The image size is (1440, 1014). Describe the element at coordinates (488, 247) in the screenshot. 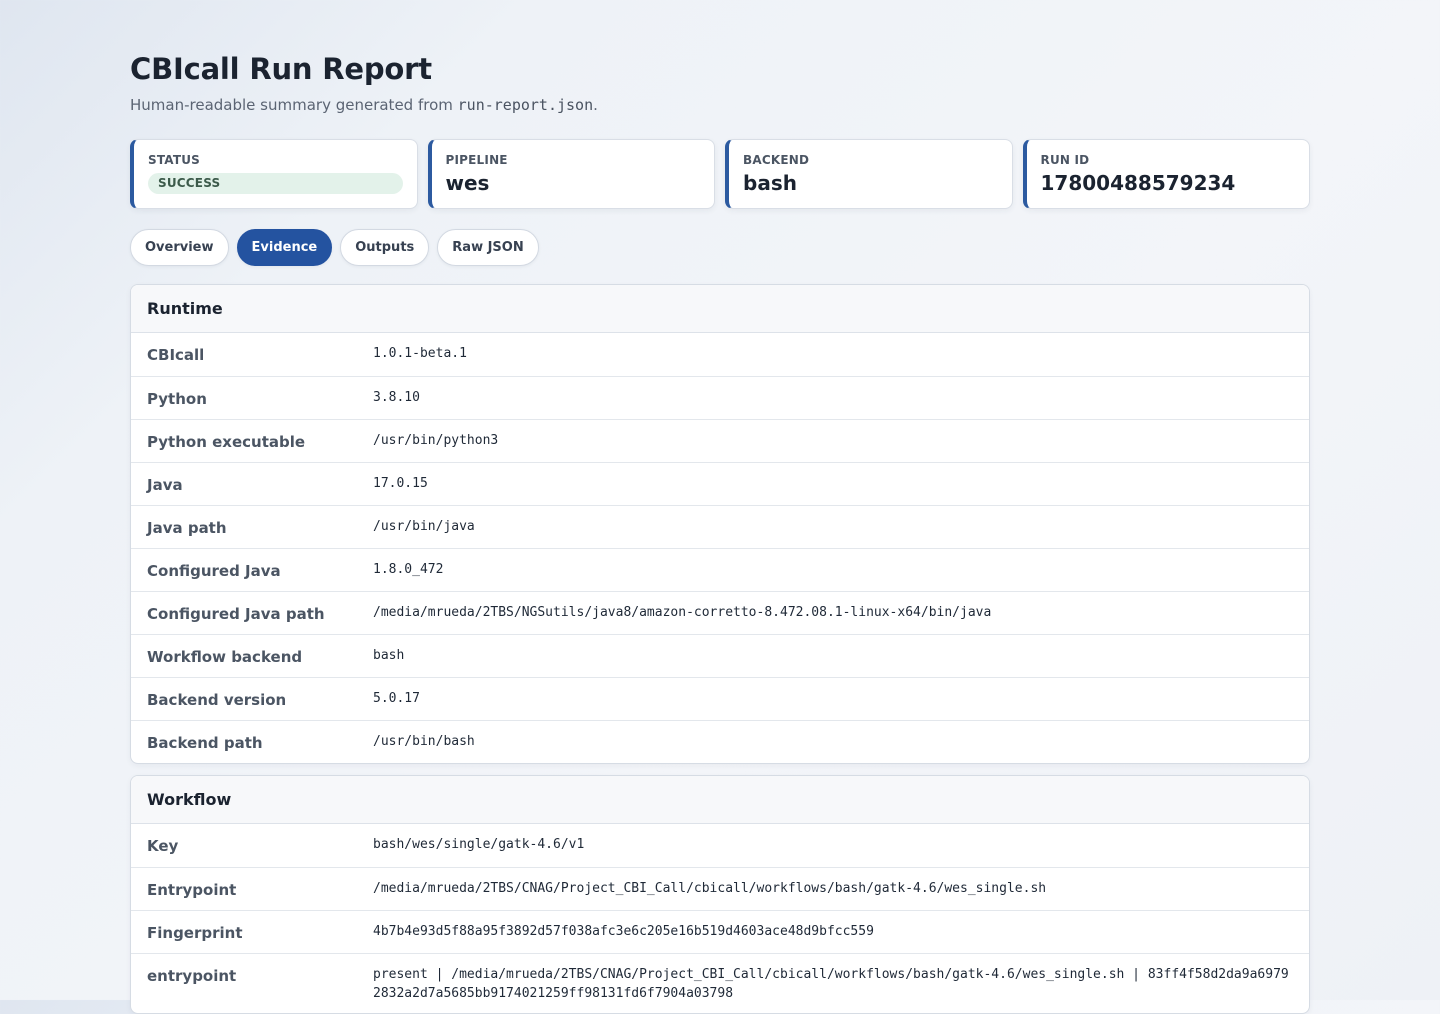

I see `tab-raw-json: Raw JSON` at that location.